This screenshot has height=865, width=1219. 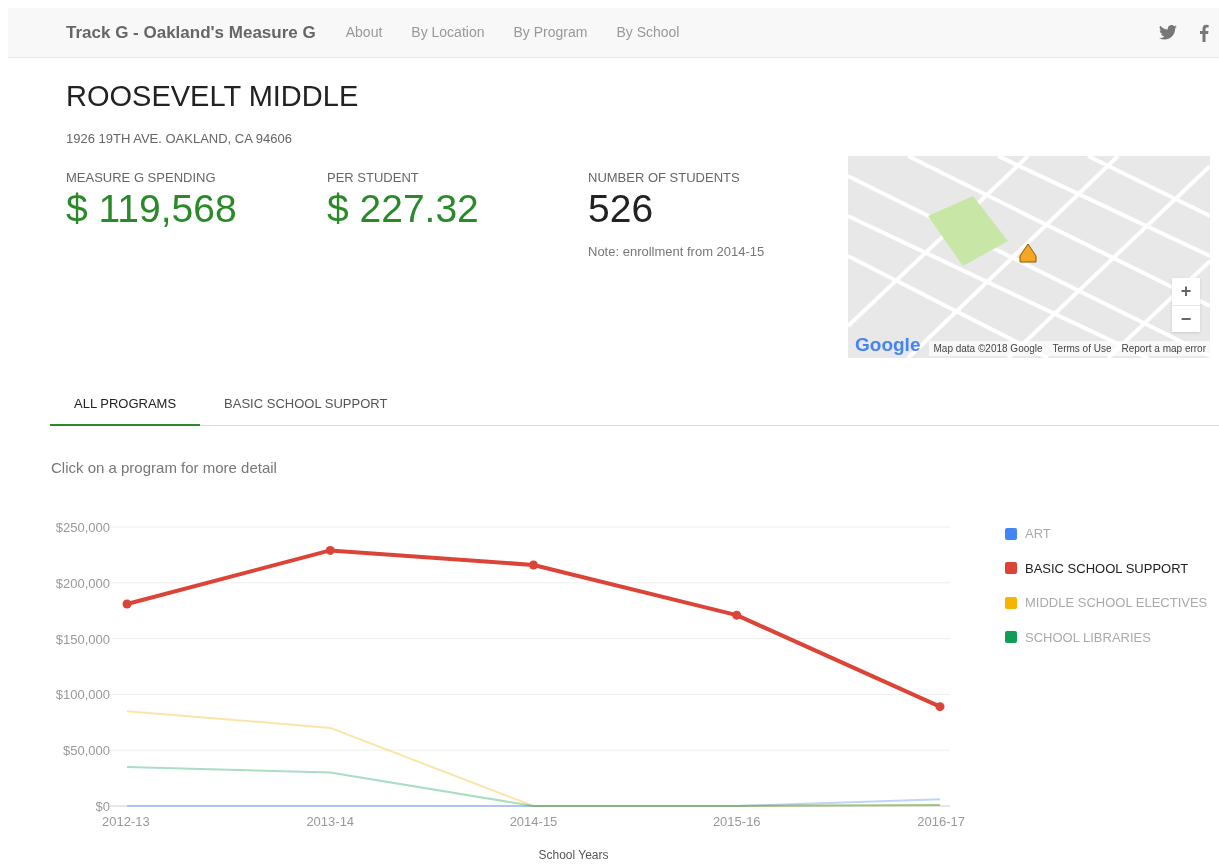 What do you see at coordinates (1107, 568) in the screenshot?
I see `legend-label: BASIC SCHOOL SUPPORT` at bounding box center [1107, 568].